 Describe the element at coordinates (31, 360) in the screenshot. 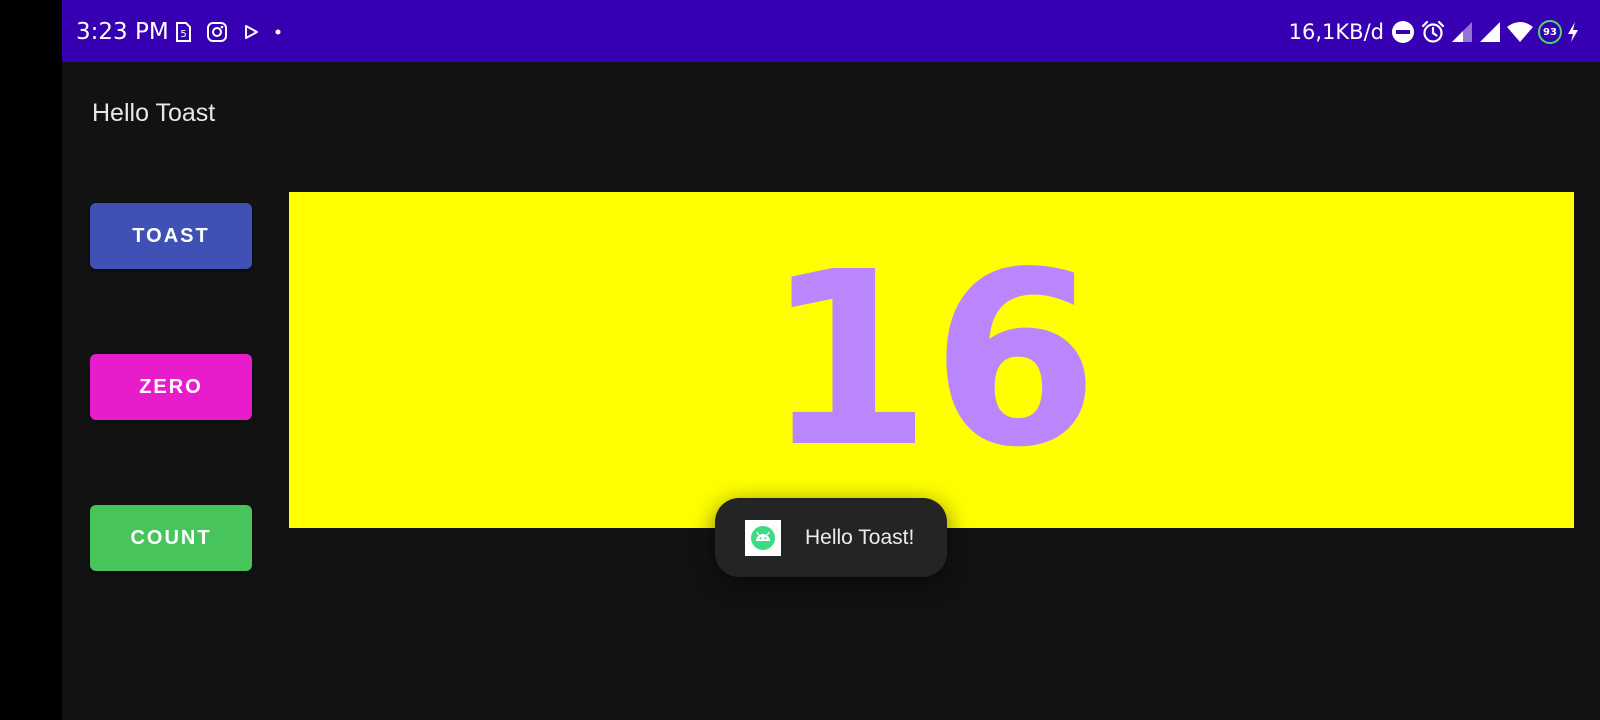

I see `screen-left-edge` at that location.